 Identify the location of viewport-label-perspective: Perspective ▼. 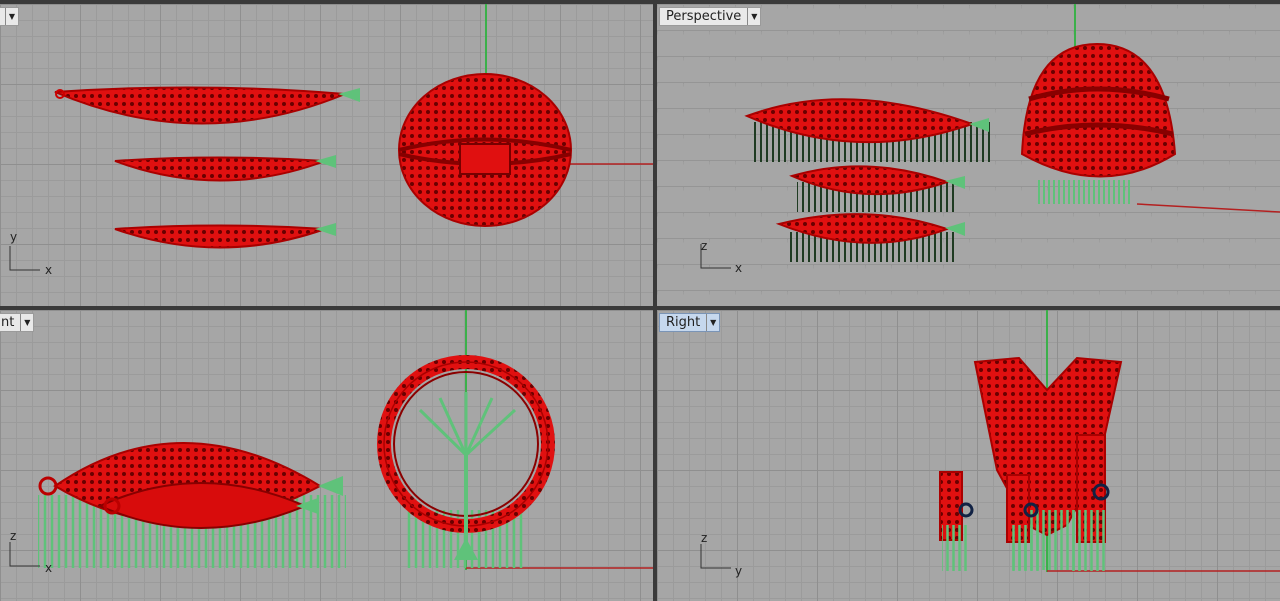
(710, 16).